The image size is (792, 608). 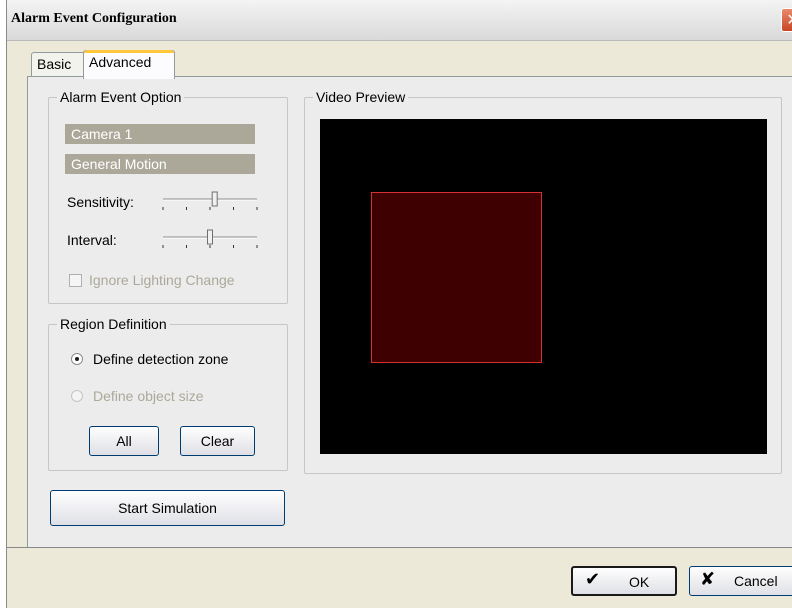 What do you see at coordinates (217, 441) in the screenshot?
I see `clear-button: Clear` at bounding box center [217, 441].